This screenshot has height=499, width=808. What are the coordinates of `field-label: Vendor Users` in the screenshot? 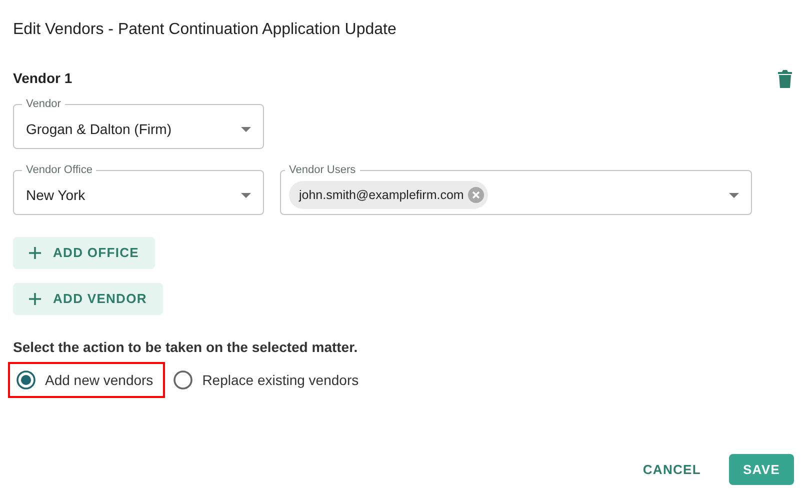 It's located at (322, 170).